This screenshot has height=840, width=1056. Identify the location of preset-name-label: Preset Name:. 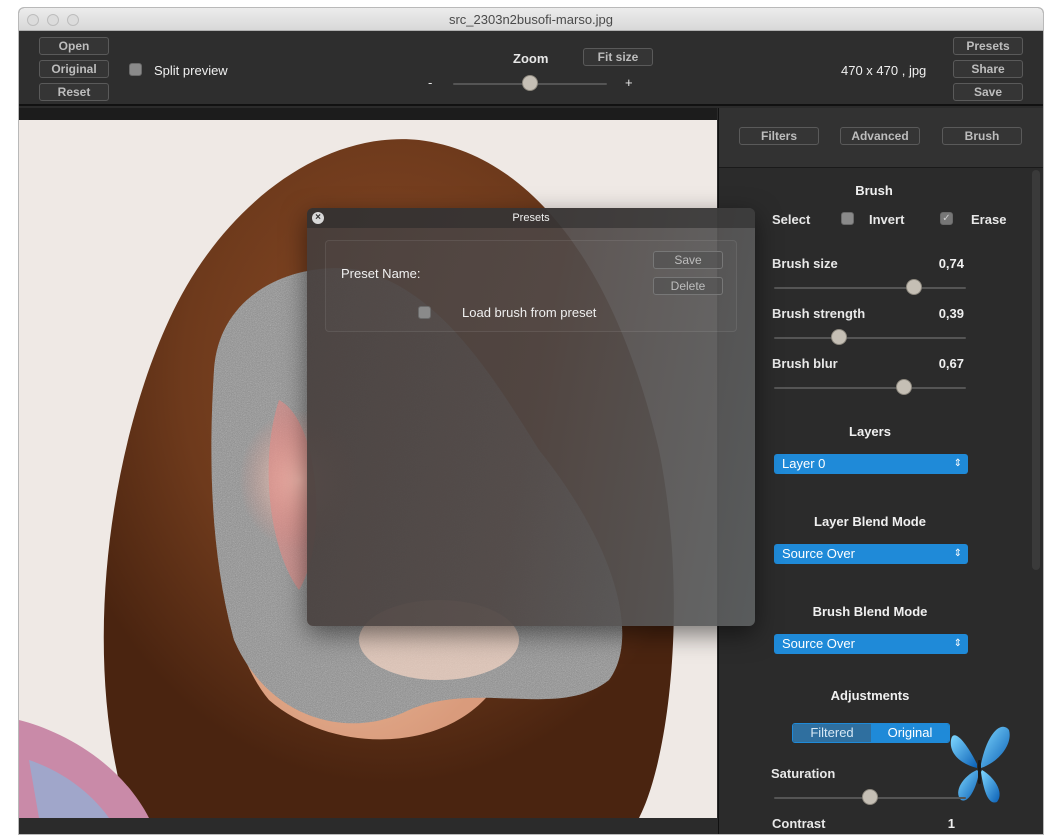
(381, 273).